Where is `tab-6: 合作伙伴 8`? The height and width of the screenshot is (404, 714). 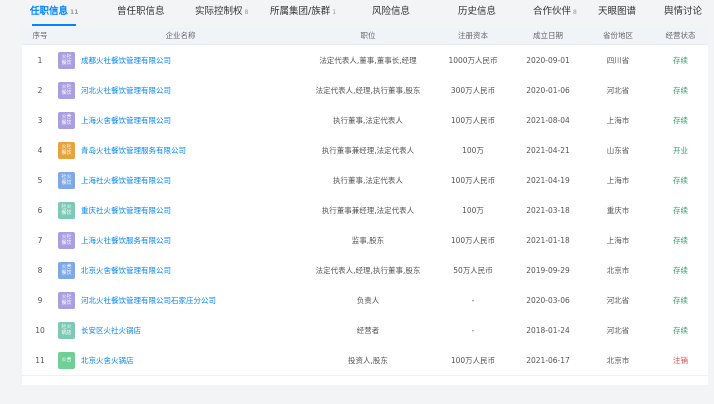 tab-6: 合作伙伴 8 is located at coordinates (555, 13).